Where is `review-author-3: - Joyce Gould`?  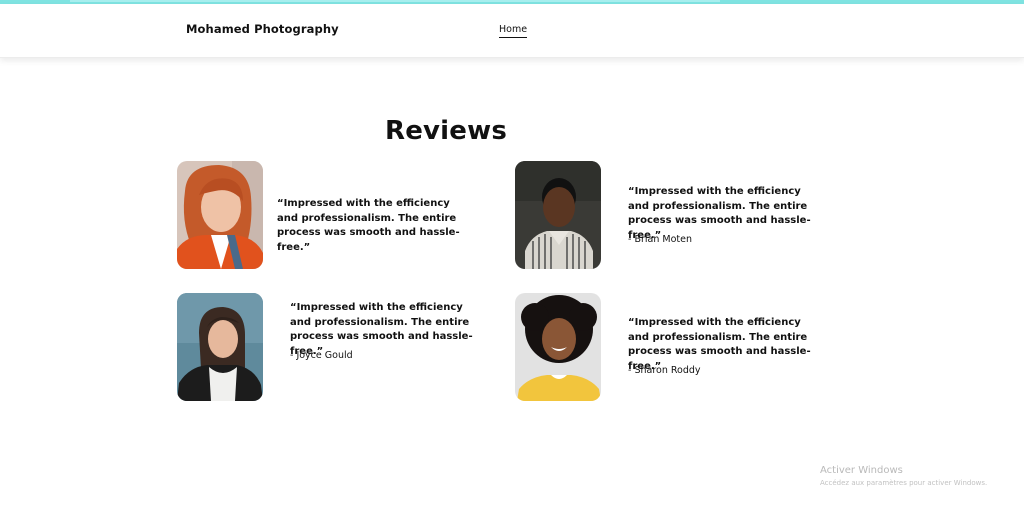 review-author-3: - Joyce Gould is located at coordinates (321, 355).